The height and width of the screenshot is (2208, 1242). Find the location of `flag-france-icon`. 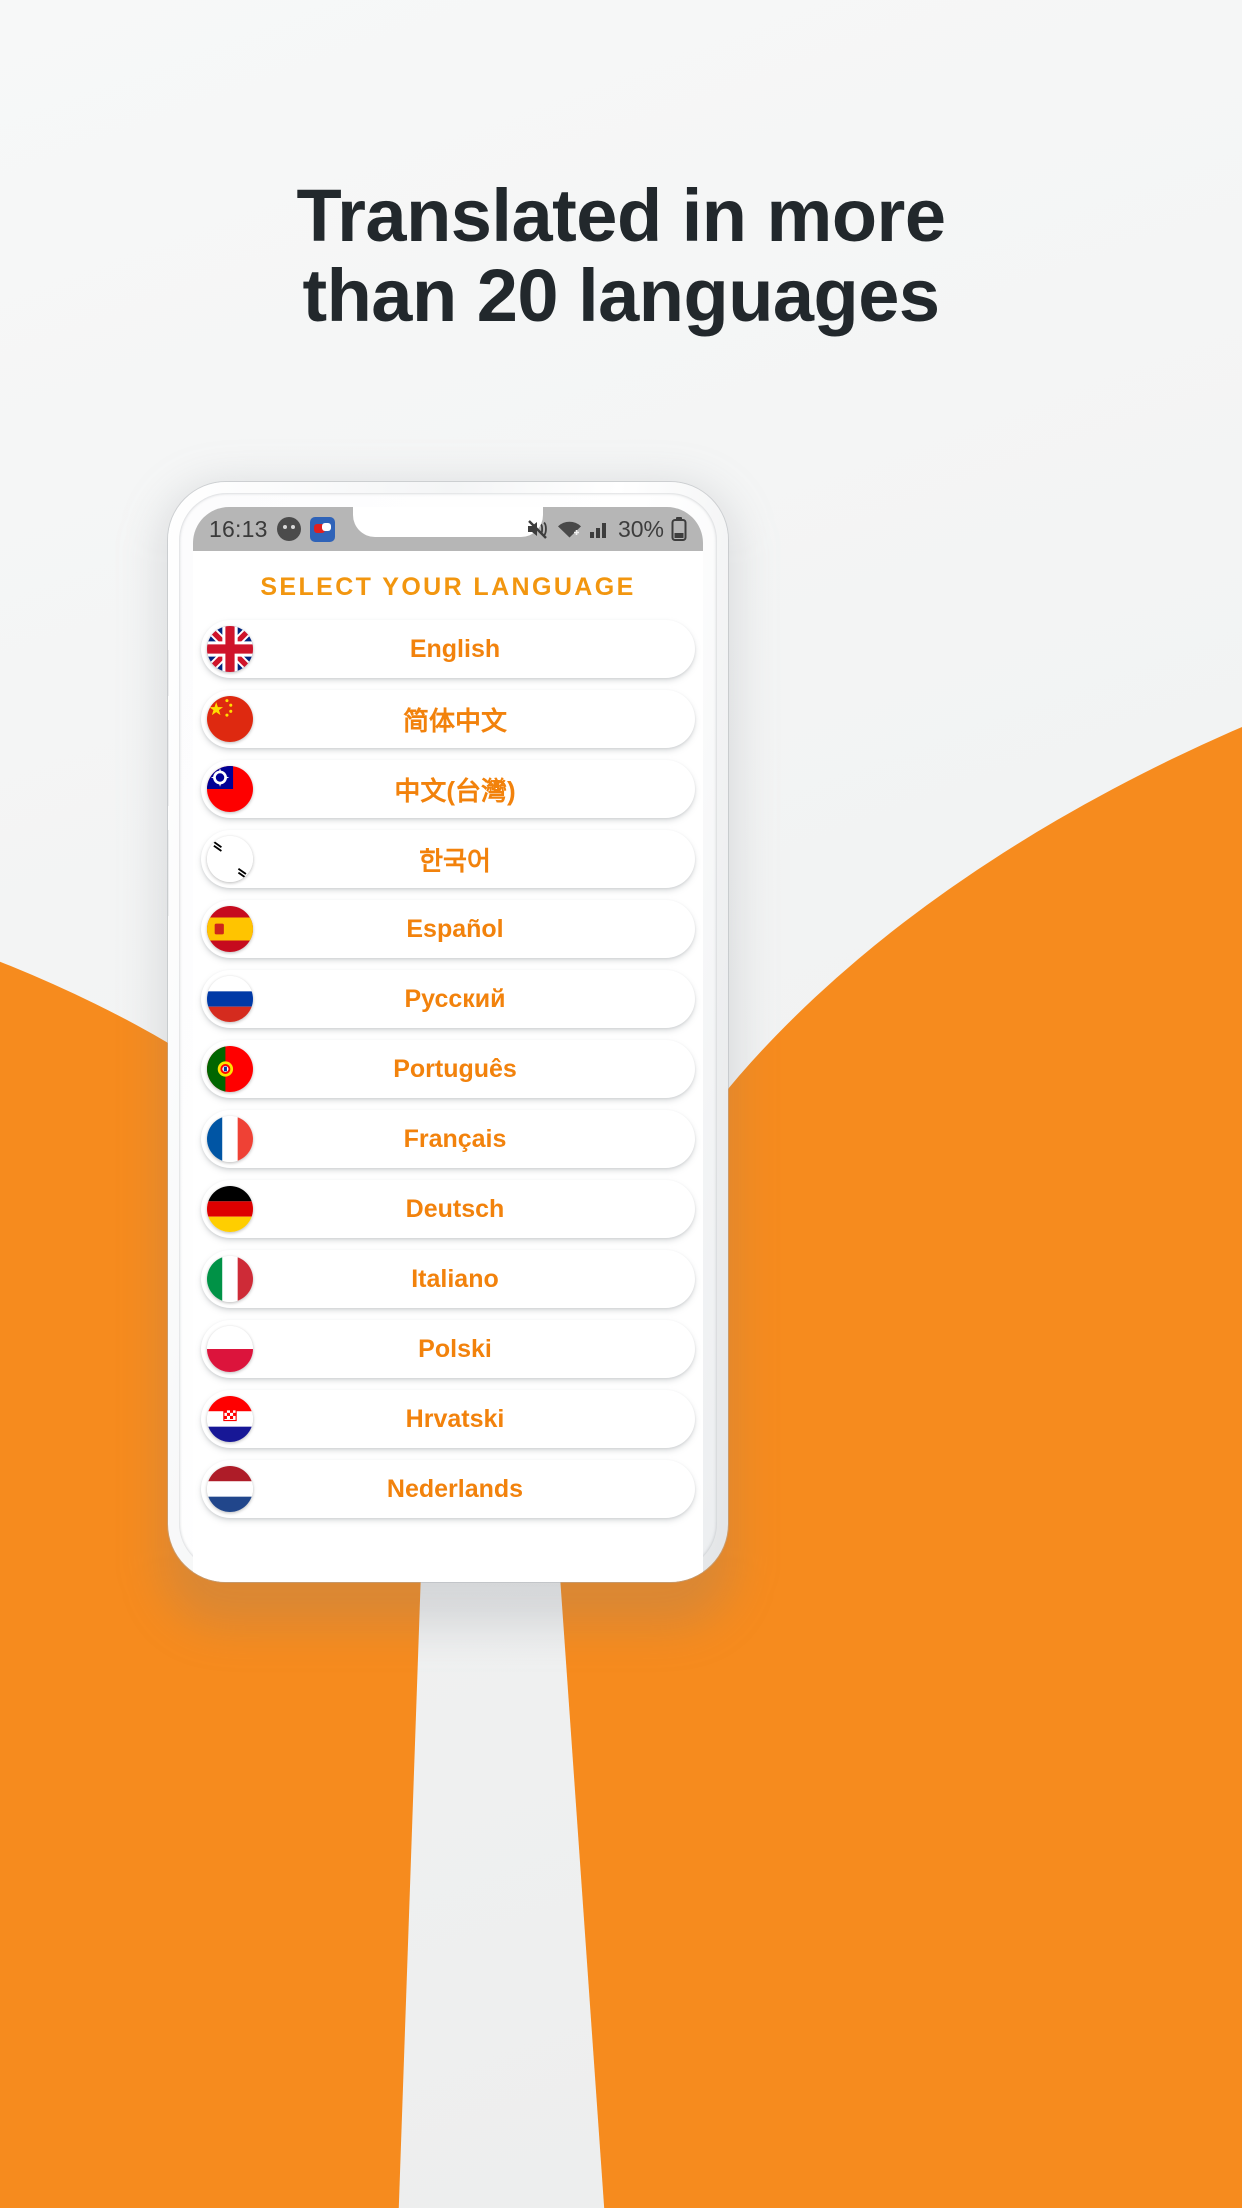

flag-france-icon is located at coordinates (230, 1139).